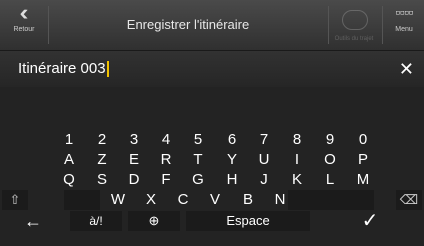 This screenshot has width=424, height=246. What do you see at coordinates (248, 221) in the screenshot?
I see `space-key: Espace` at bounding box center [248, 221].